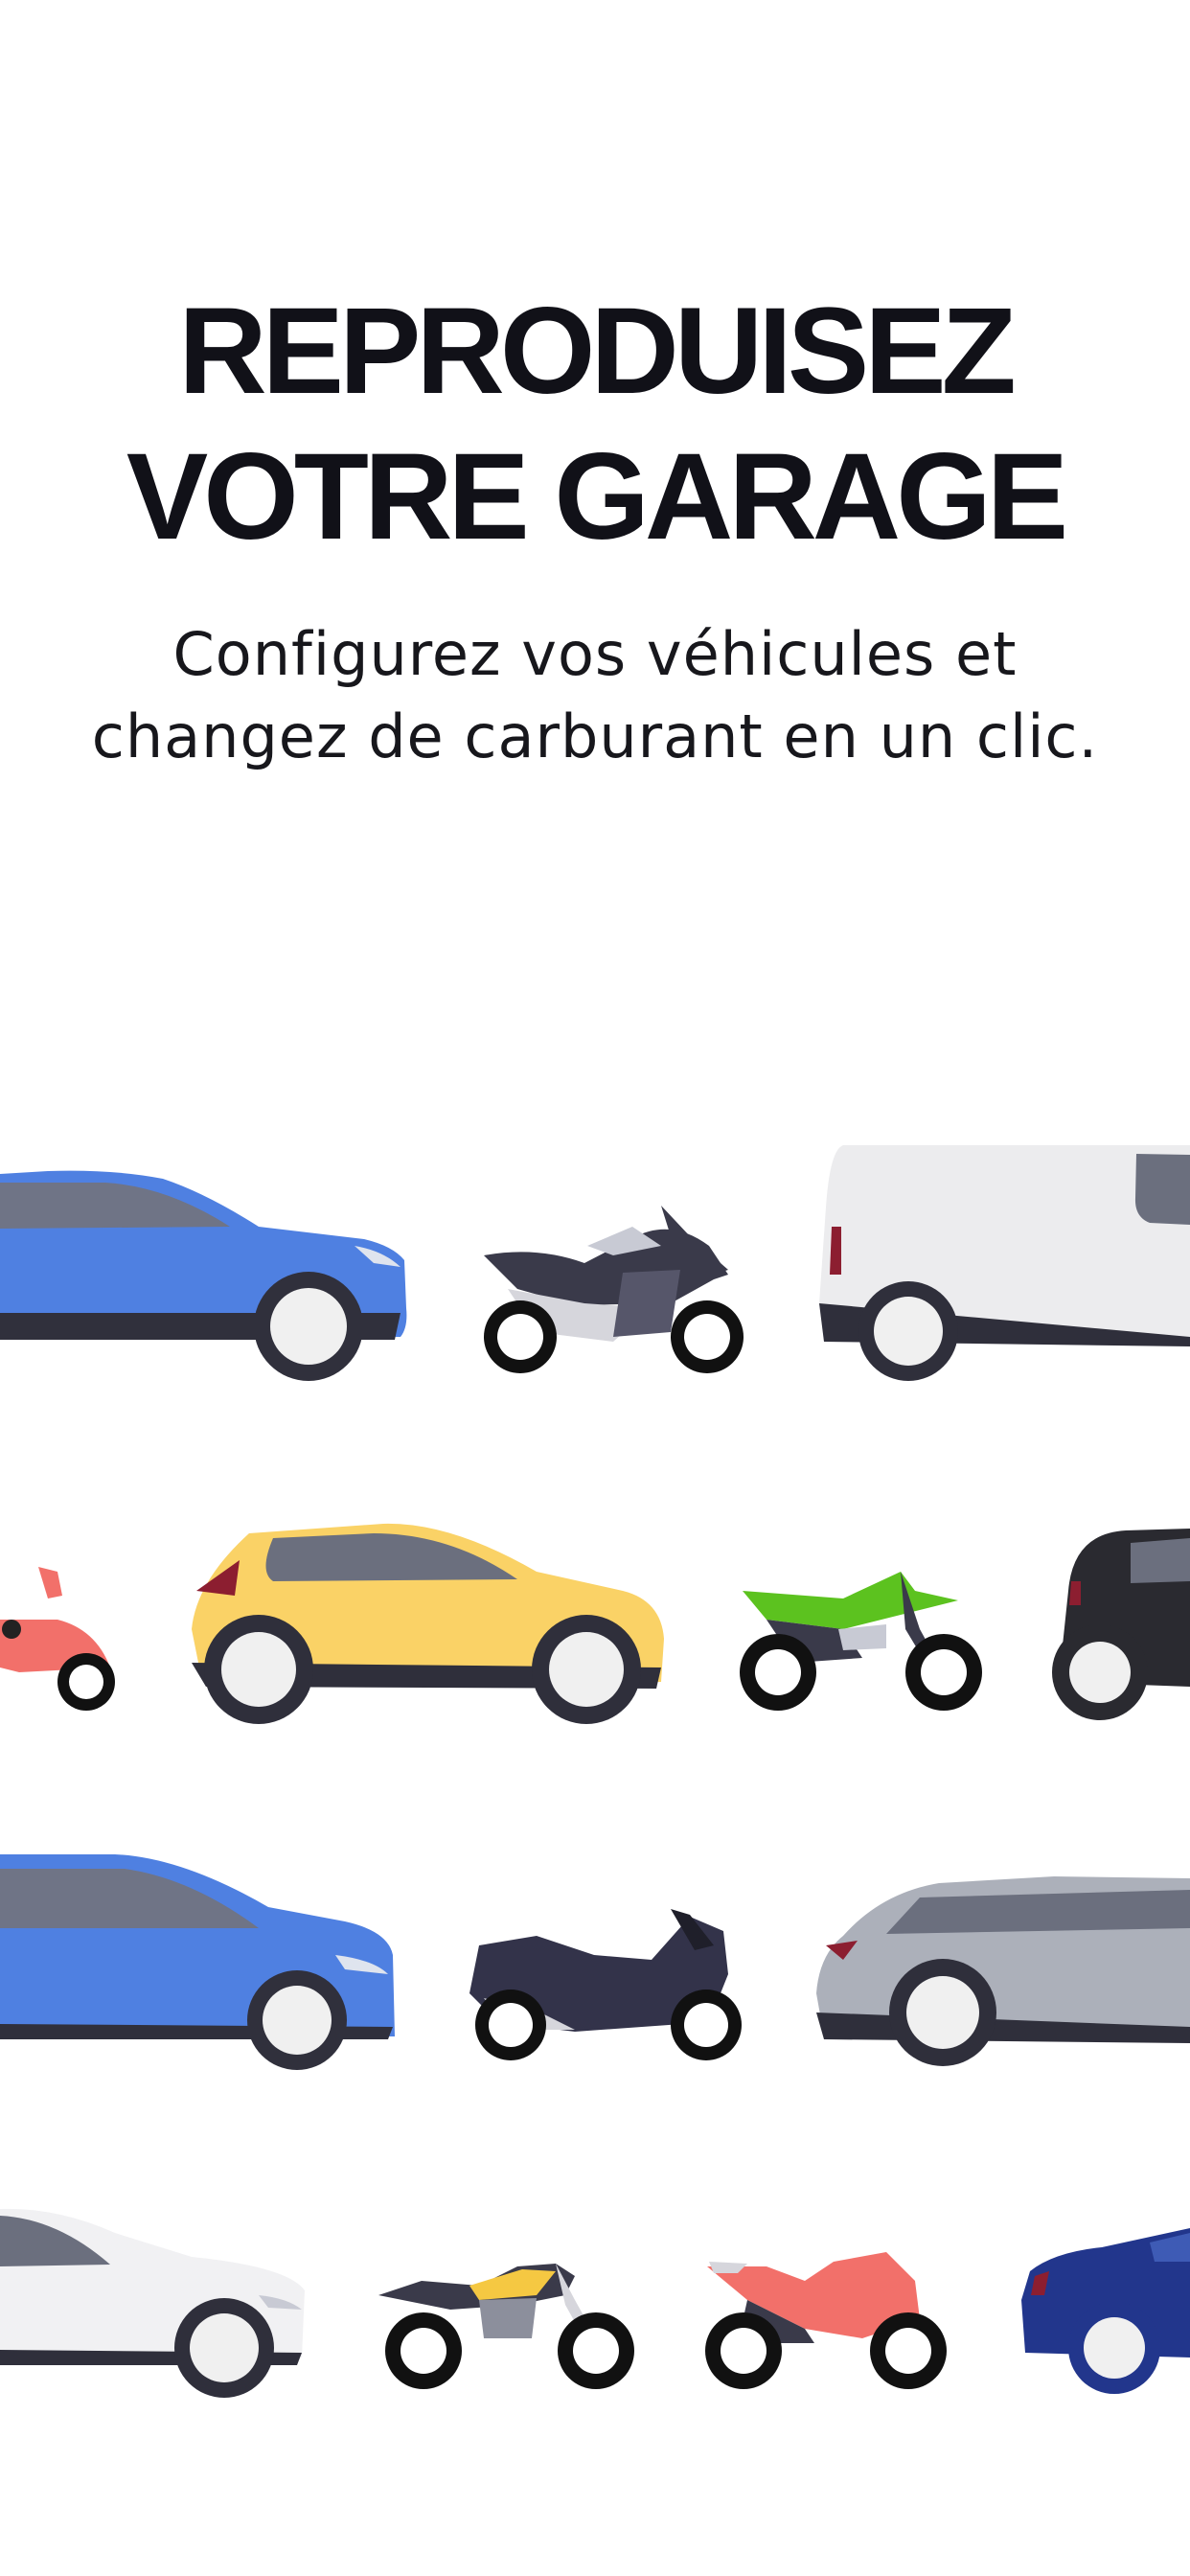  What do you see at coordinates (1121, 1624) in the screenshot?
I see `black-city-car-illustration` at bounding box center [1121, 1624].